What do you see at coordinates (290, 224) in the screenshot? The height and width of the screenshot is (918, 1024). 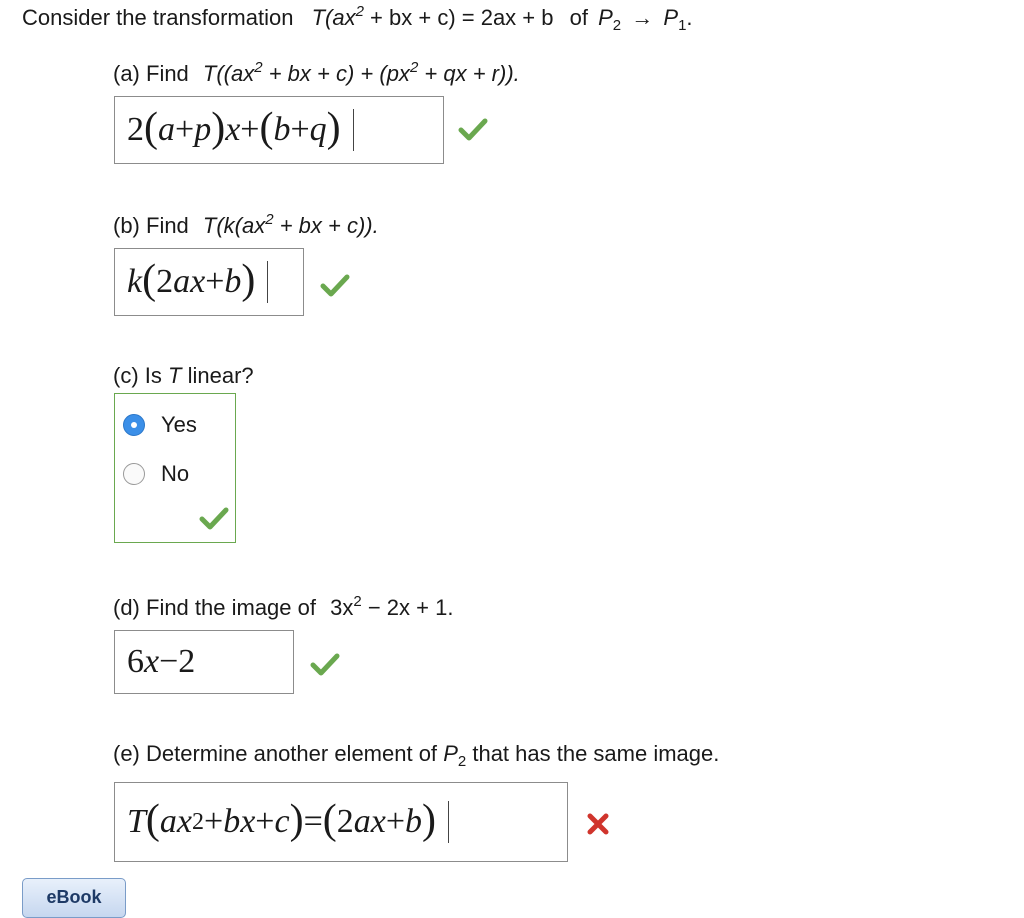 I see `part-b-expression: T(k(ax2 + bx + c)).` at bounding box center [290, 224].